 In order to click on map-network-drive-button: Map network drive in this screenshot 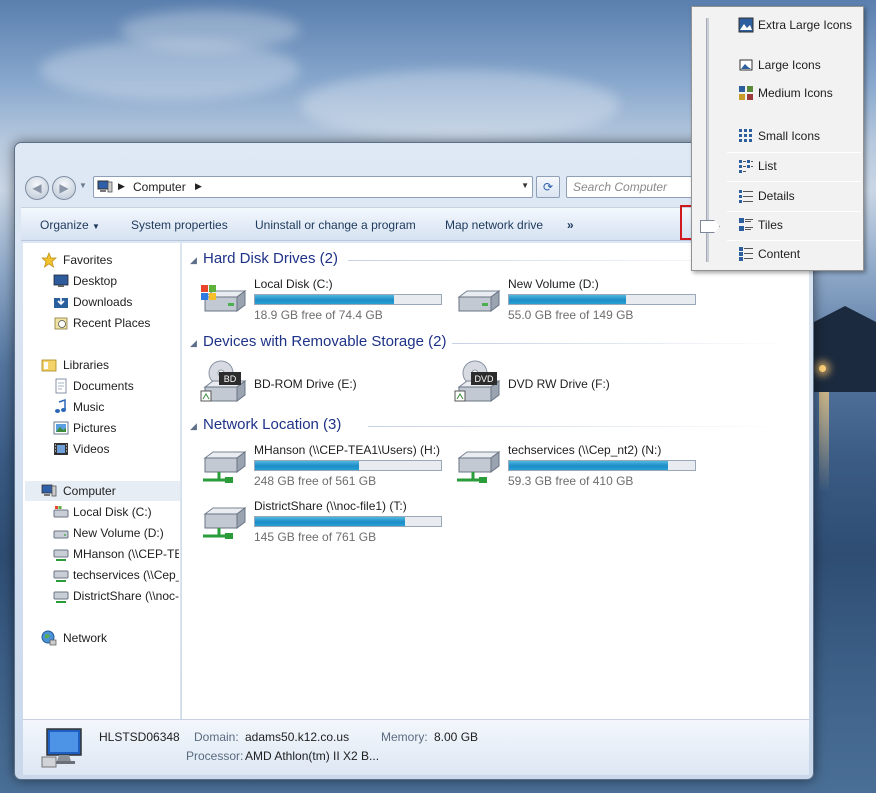, I will do `click(494, 225)`.